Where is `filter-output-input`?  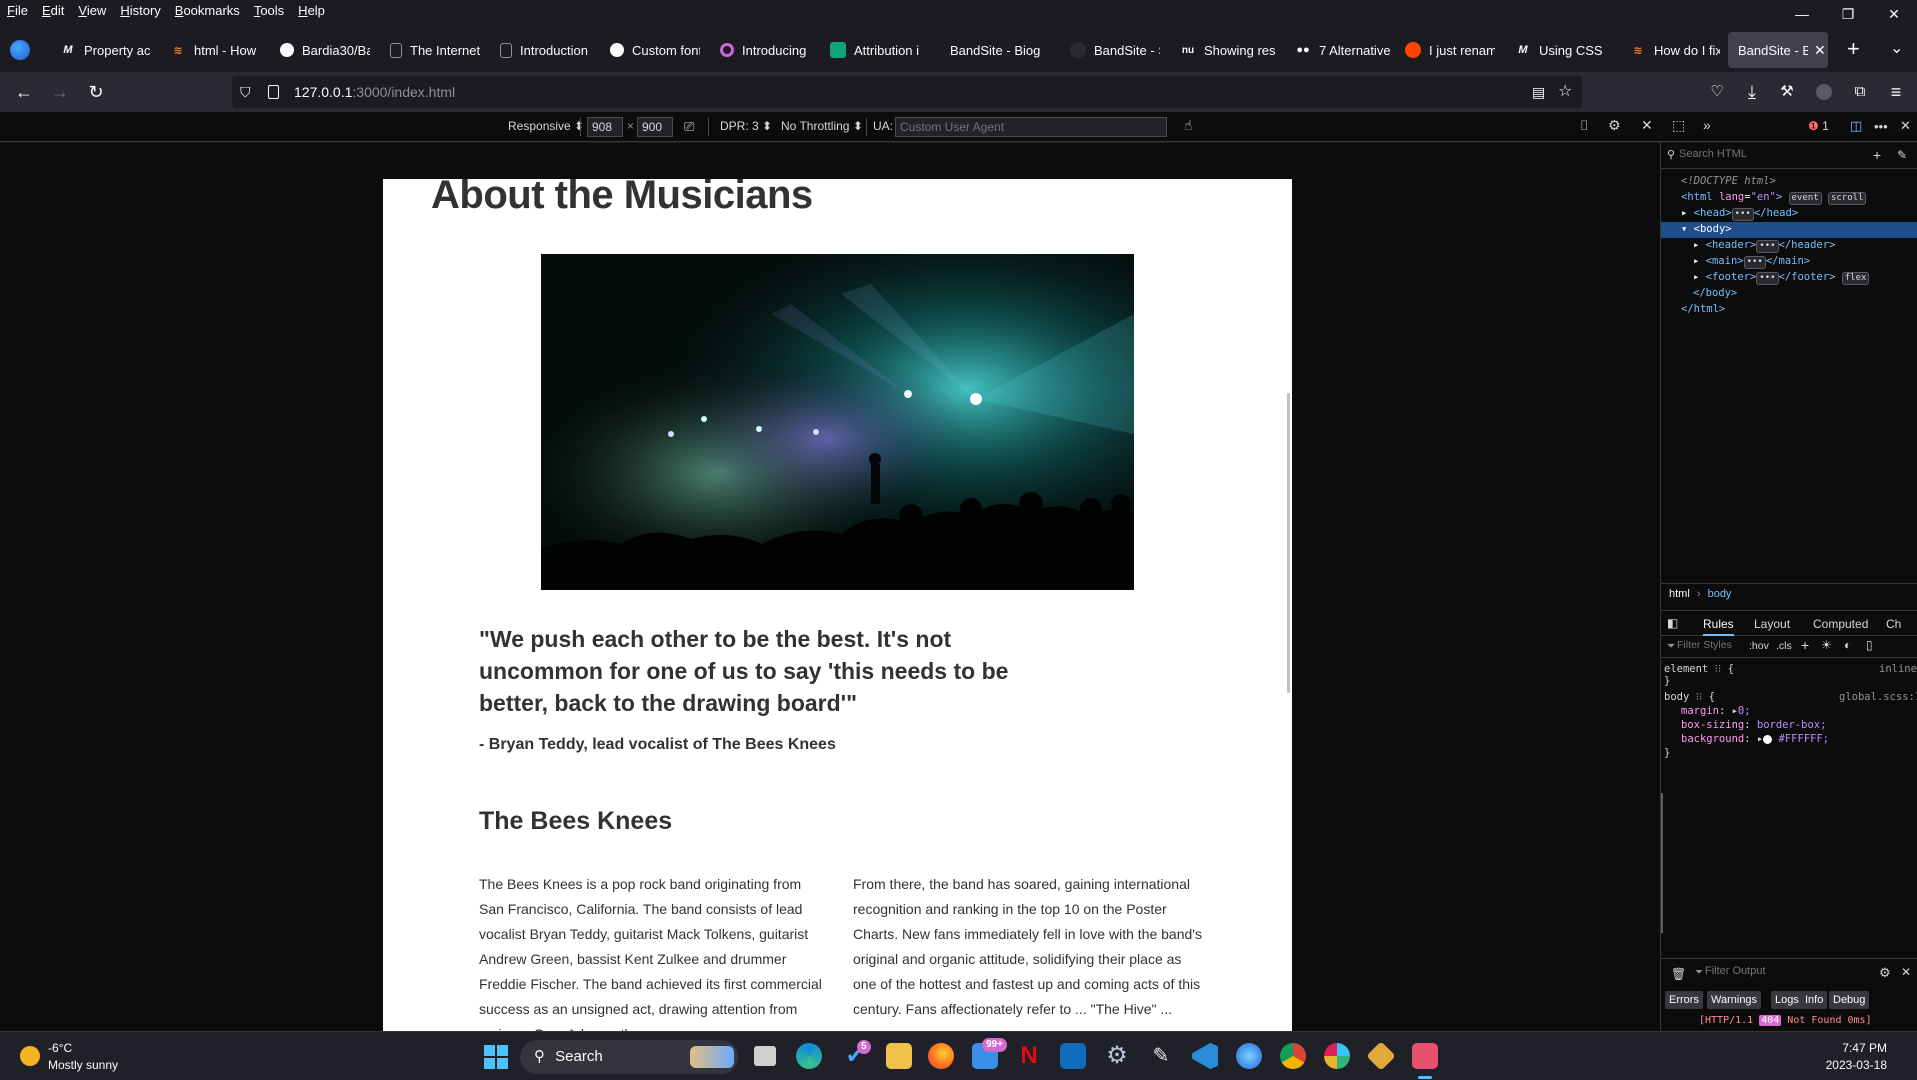 filter-output-input is located at coordinates (1765, 971).